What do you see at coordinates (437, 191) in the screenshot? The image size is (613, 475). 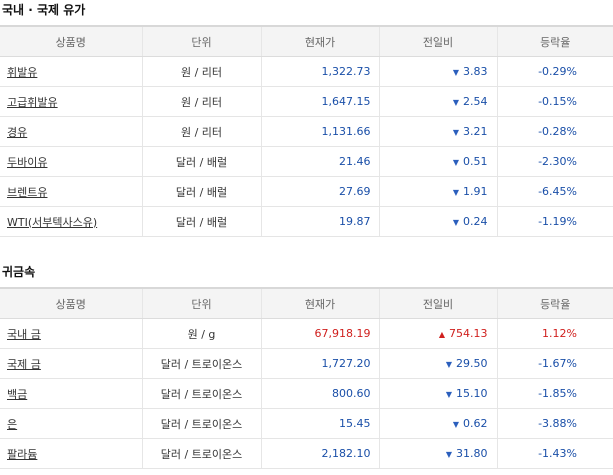 I see `change-cell: ▼ 1.91` at bounding box center [437, 191].